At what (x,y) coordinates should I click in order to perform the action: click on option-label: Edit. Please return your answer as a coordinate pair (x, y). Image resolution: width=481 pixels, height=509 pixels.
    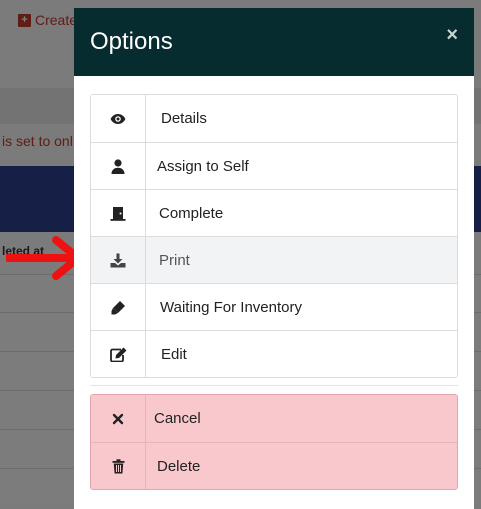
    Looking at the image, I should click on (174, 354).